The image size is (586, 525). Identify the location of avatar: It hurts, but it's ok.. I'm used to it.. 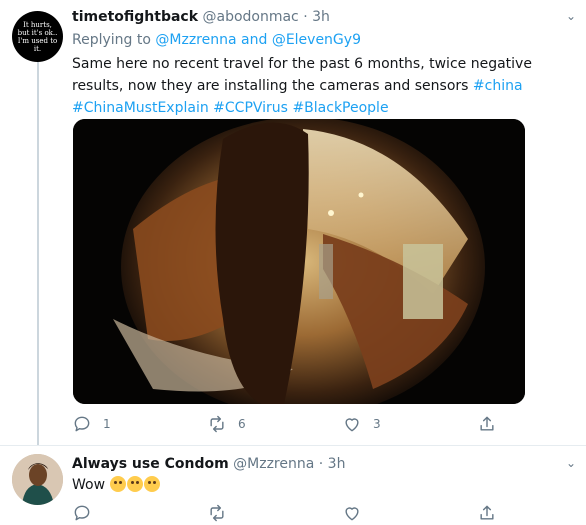
(37, 36).